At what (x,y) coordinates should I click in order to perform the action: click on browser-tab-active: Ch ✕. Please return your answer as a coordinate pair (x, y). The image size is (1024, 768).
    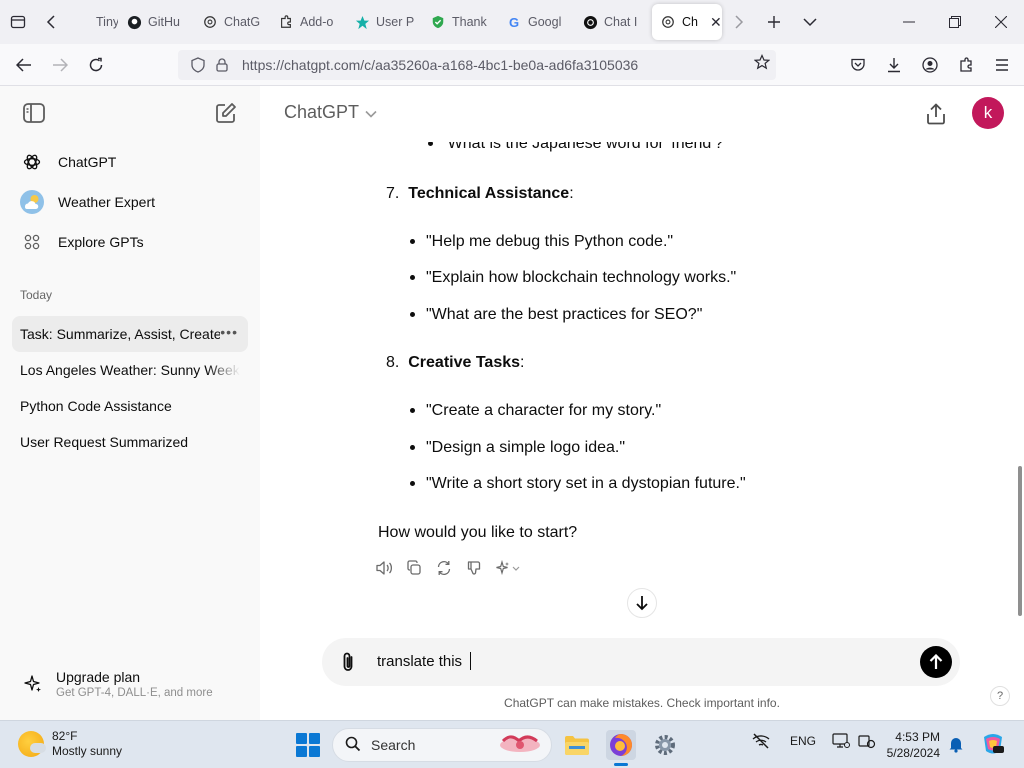
    Looking at the image, I should click on (687, 22).